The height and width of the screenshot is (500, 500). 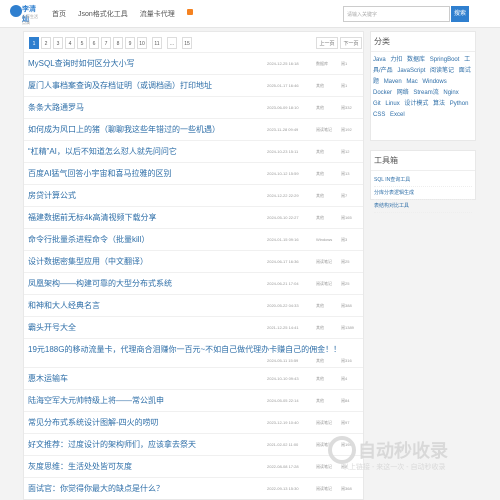 What do you see at coordinates (118, 43) in the screenshot?
I see `page-button: 8` at bounding box center [118, 43].